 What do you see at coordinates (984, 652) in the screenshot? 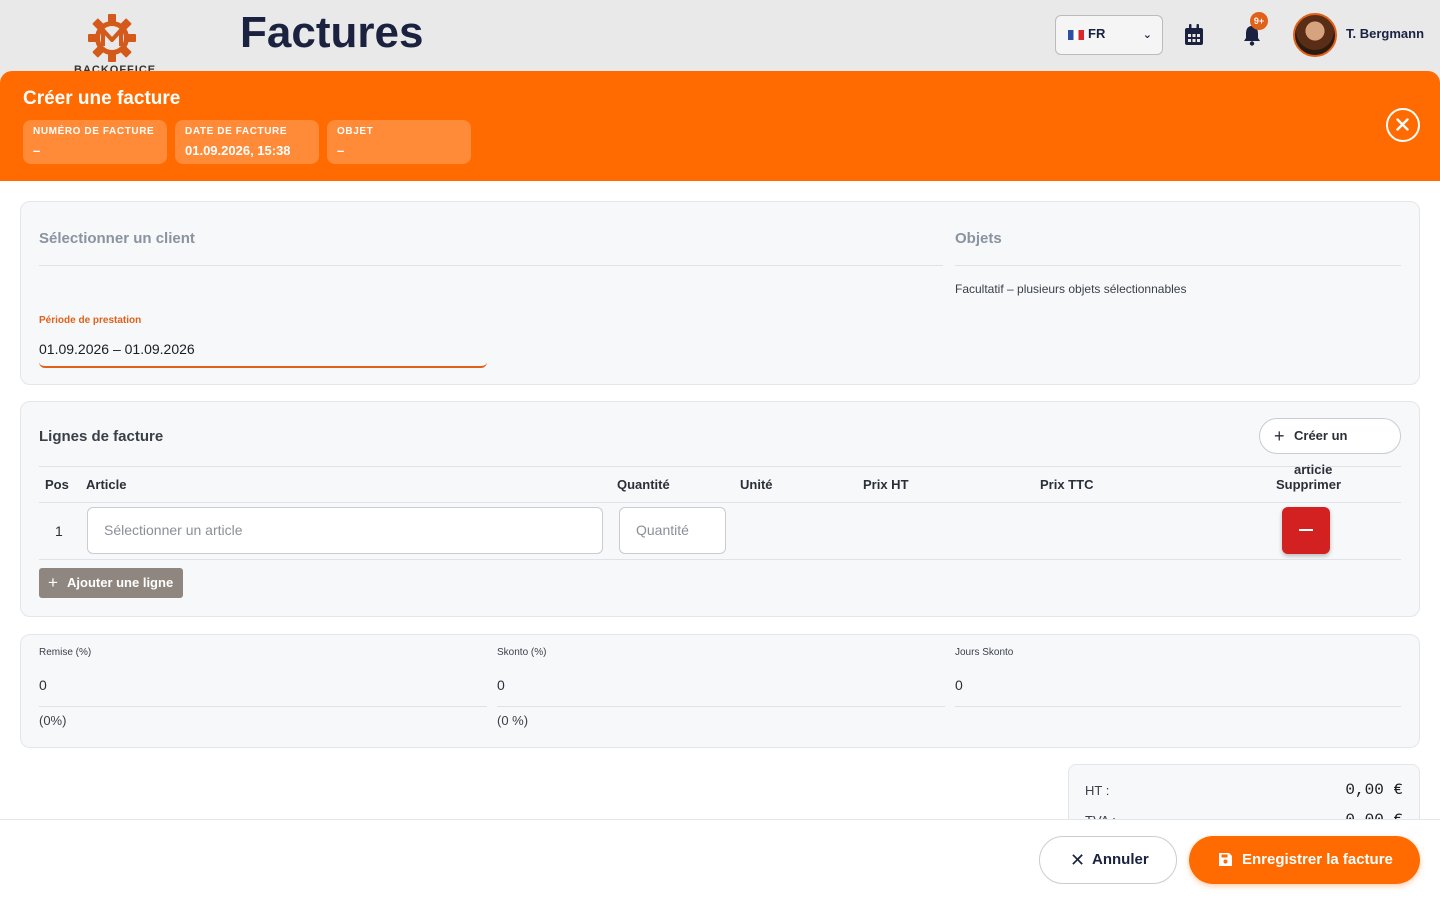
I see `skonto-days-label: Jours Skonto` at bounding box center [984, 652].